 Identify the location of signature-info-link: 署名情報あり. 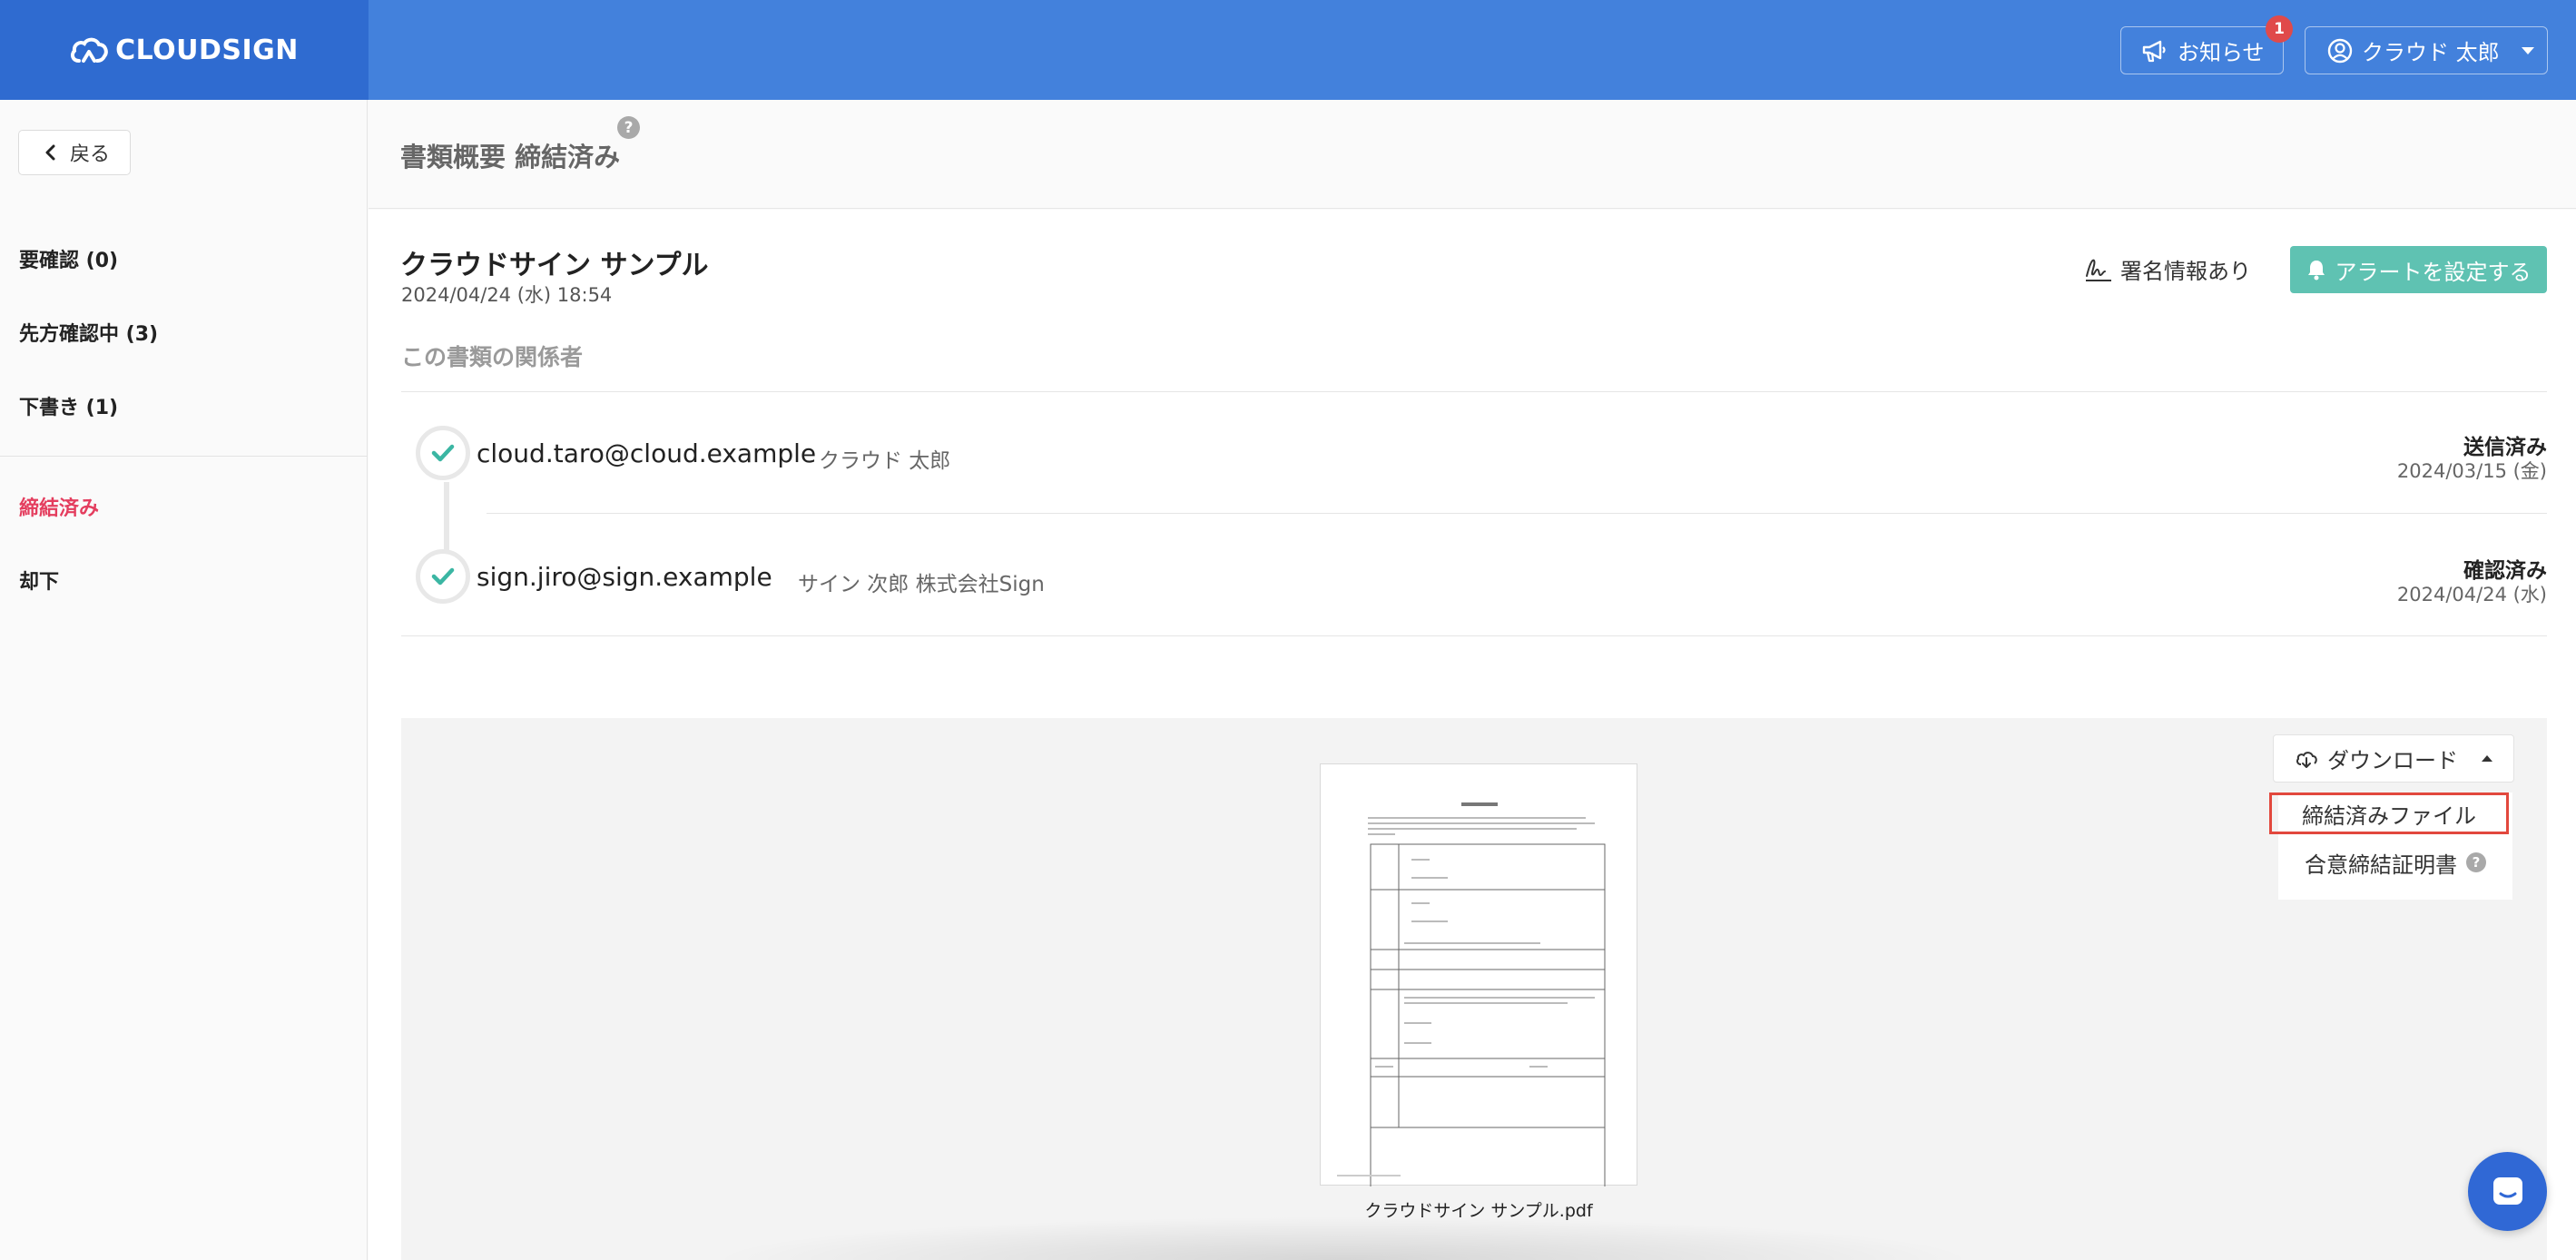
(2167, 269).